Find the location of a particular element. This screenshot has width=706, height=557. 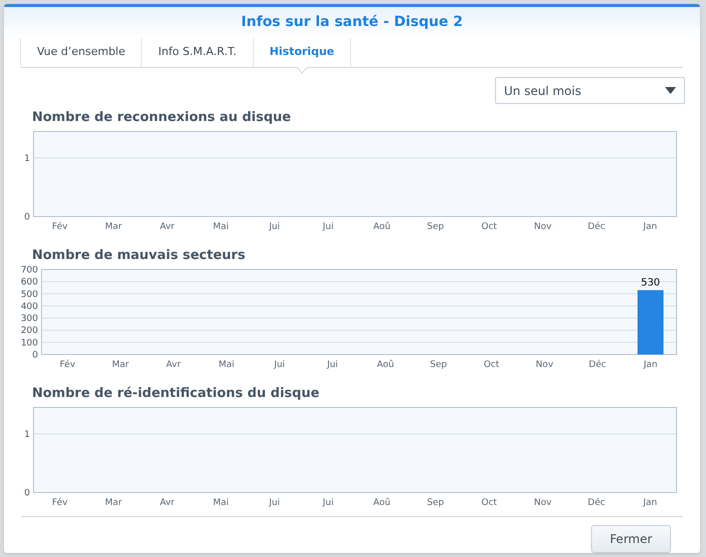

chart-title: Nombre de ré-identifications du disque is located at coordinates (176, 394).